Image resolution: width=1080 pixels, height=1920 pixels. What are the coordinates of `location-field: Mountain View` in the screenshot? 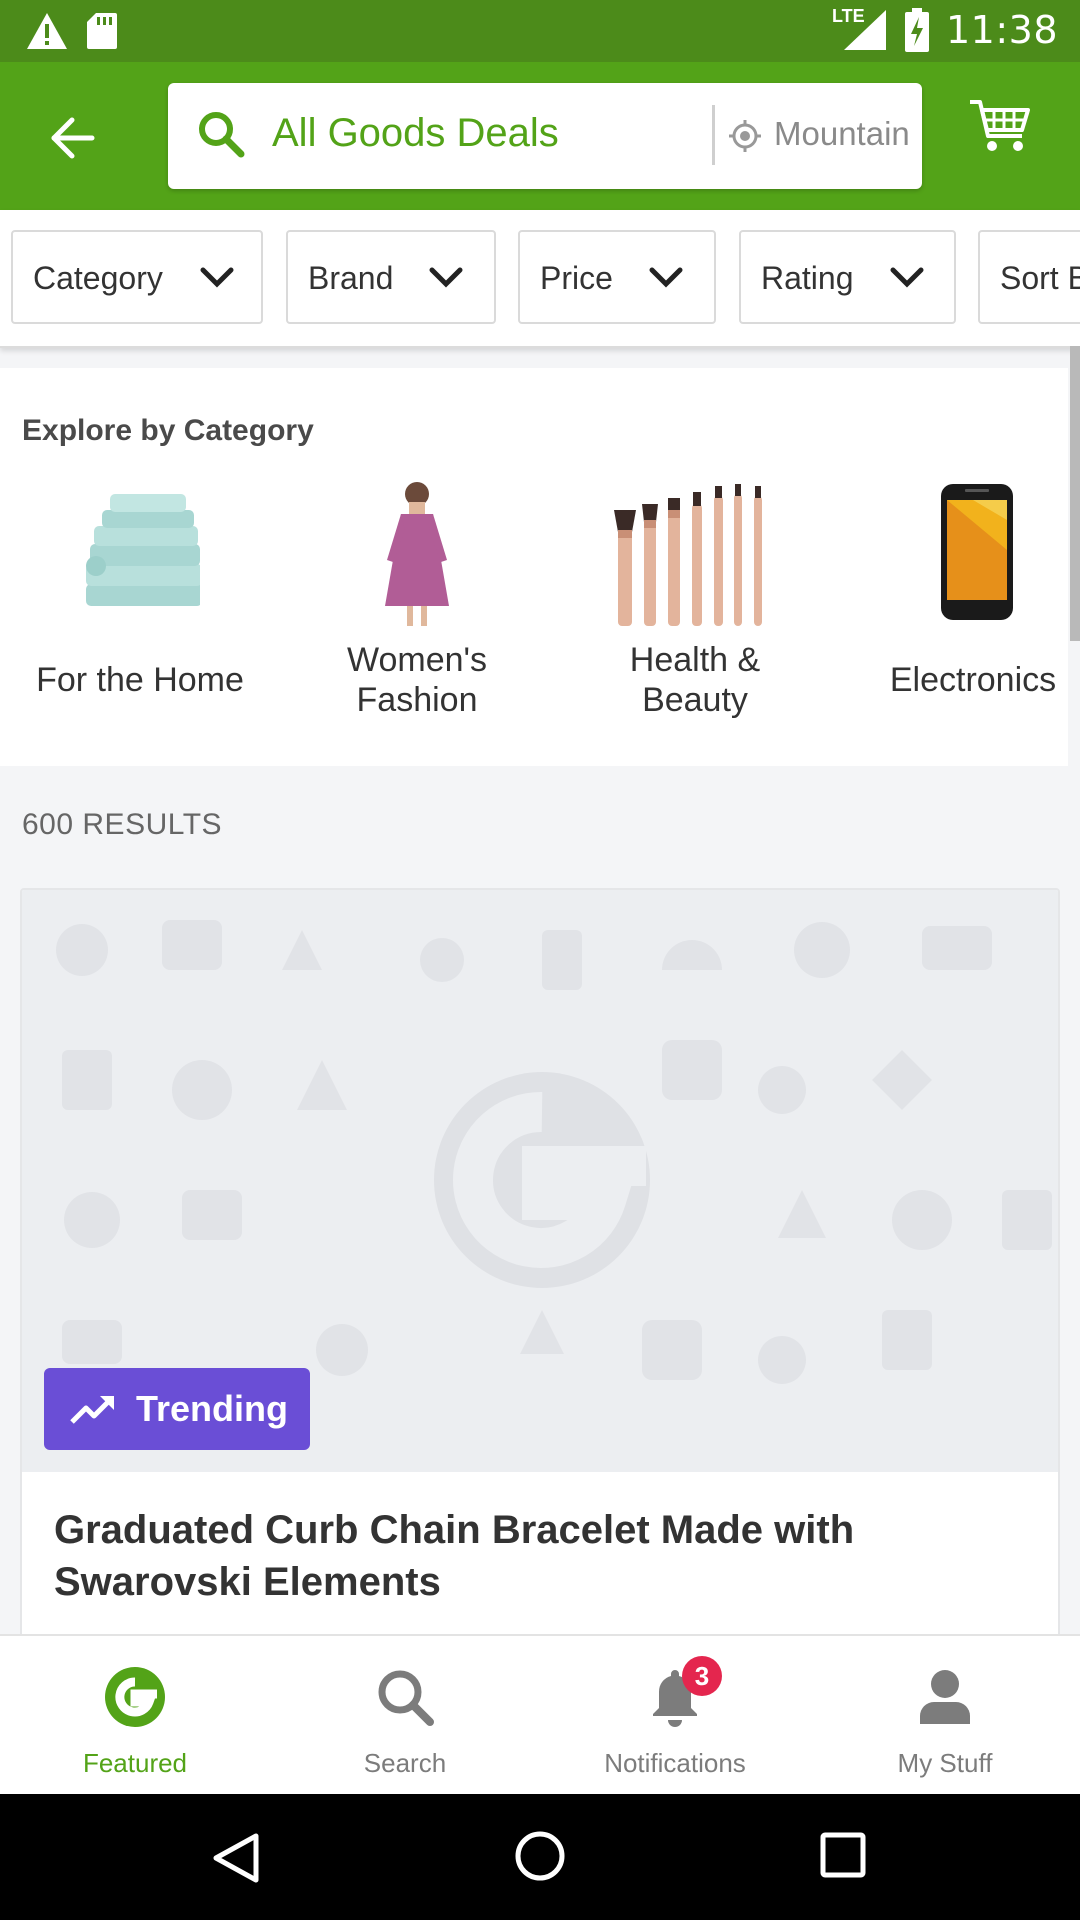 It's located at (842, 134).